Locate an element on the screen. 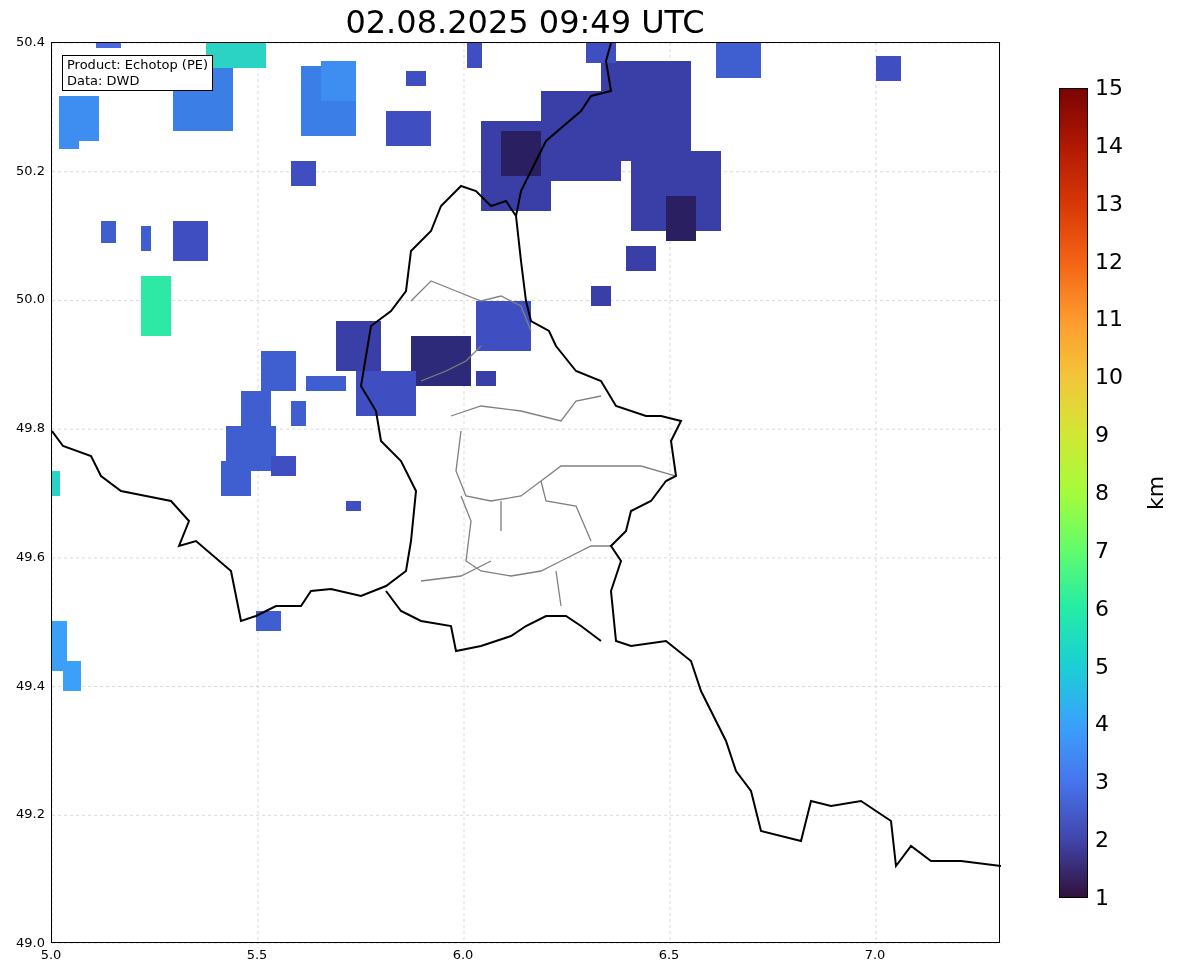 The image size is (1178, 976). y-tick-label: 50.4 is located at coordinates (30, 42).